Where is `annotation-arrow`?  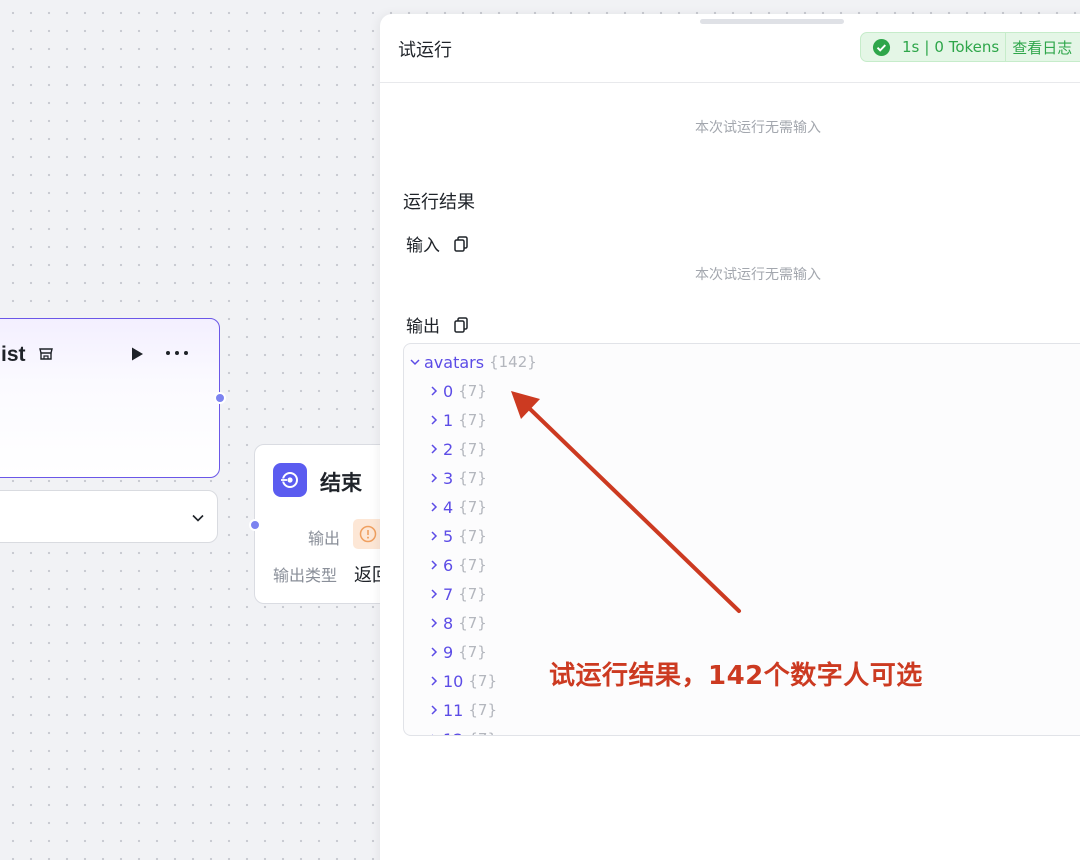
annotation-arrow is located at coordinates (626, 502).